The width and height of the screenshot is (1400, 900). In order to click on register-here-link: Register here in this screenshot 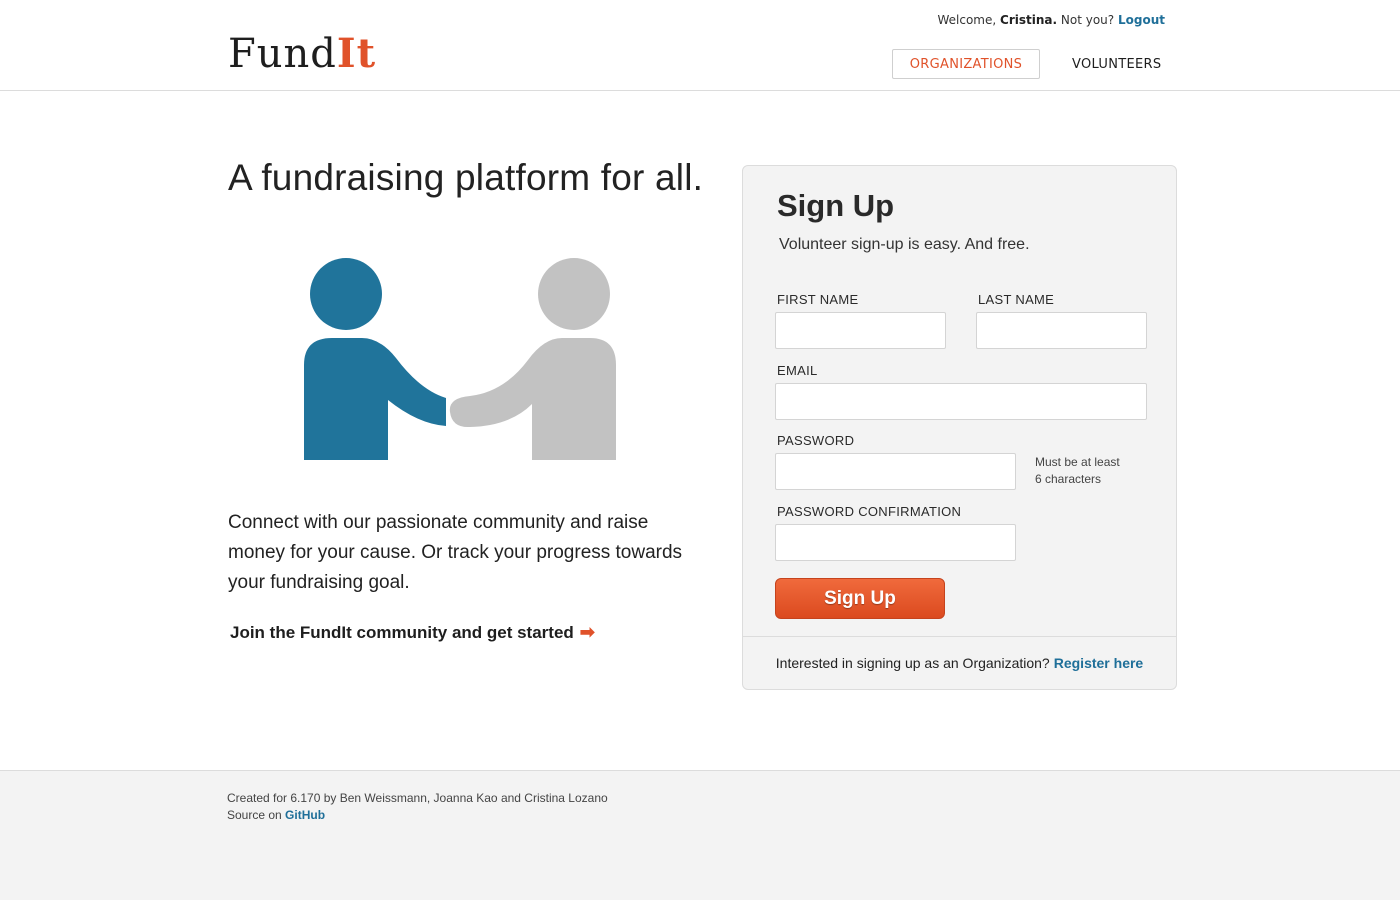, I will do `click(1098, 663)`.